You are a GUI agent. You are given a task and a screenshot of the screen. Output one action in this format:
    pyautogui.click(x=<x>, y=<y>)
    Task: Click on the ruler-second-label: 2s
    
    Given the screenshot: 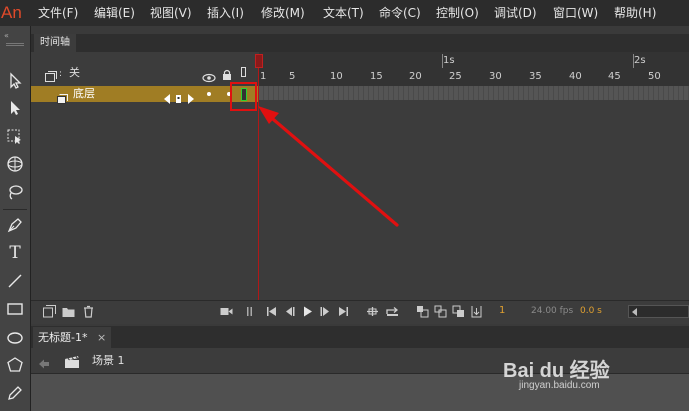 What is the action you would take?
    pyautogui.click(x=640, y=60)
    